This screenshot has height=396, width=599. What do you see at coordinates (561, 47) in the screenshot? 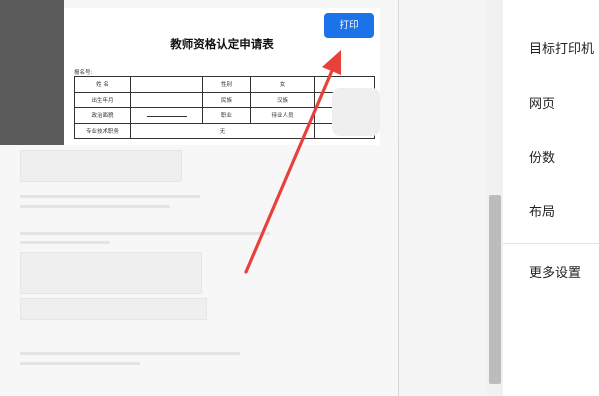
I see `setting-destination-printer: 目标打印机` at bounding box center [561, 47].